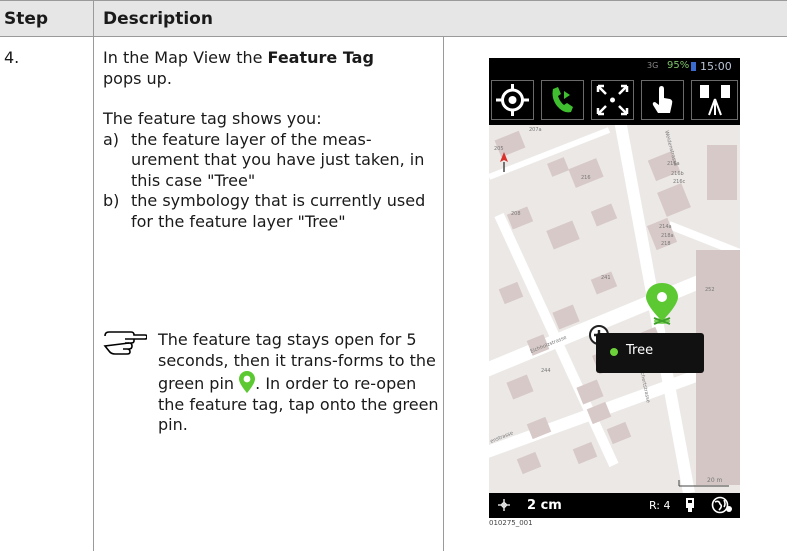  Describe the element at coordinates (238, 68) in the screenshot. I see `intro-text: In the Map View the Feature Tag pops up.` at that location.